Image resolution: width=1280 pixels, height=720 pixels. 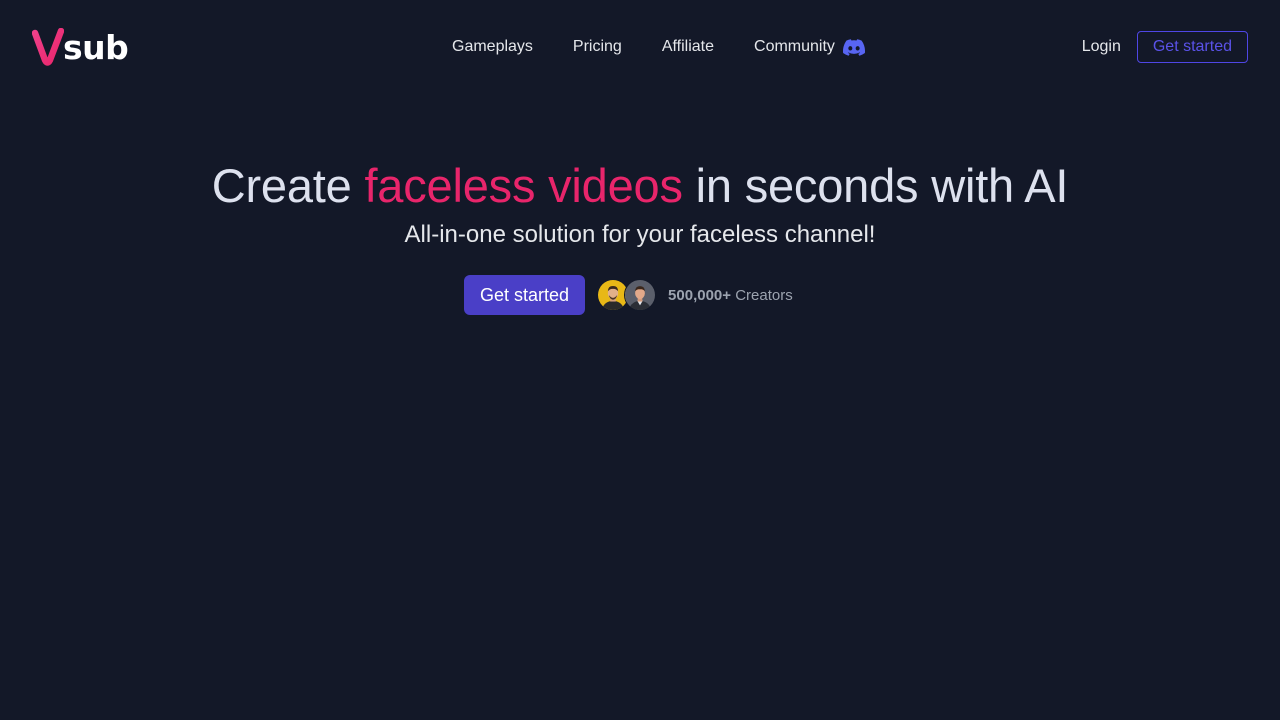 What do you see at coordinates (1192, 47) in the screenshot?
I see `header-get-started-button: Get started` at bounding box center [1192, 47].